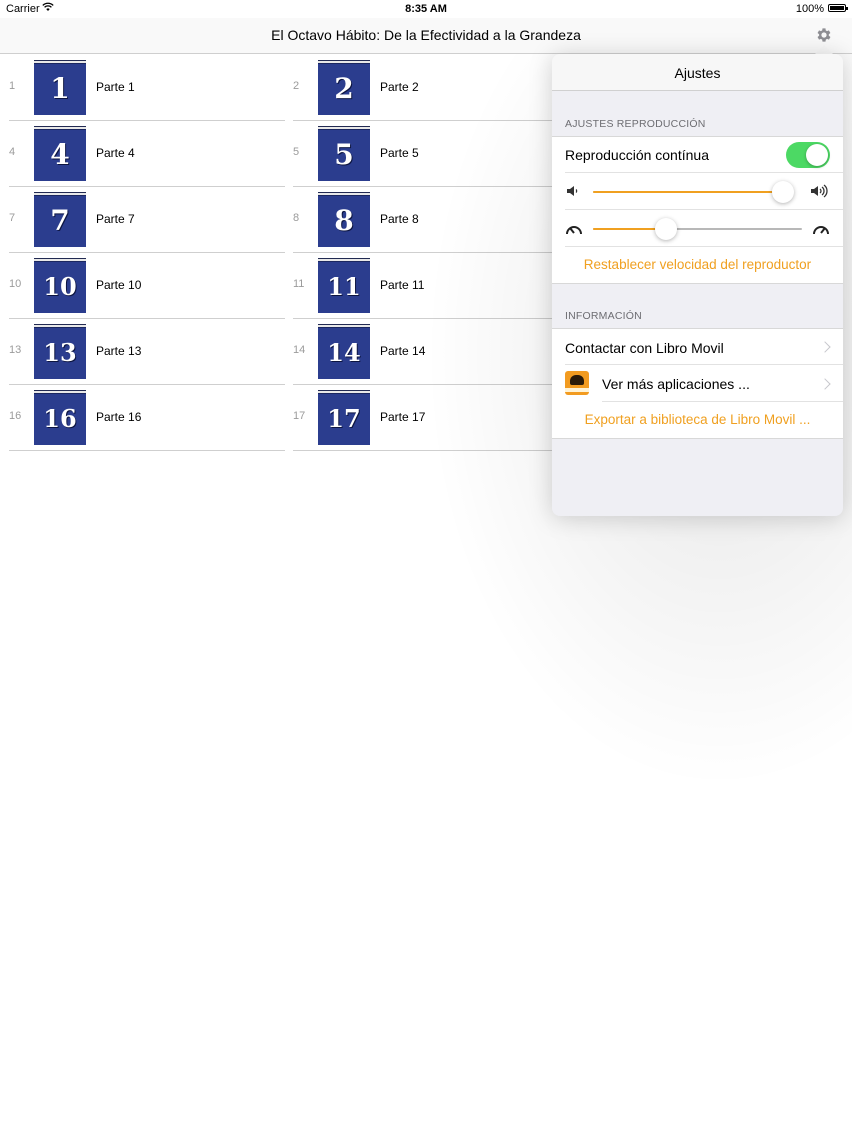 This screenshot has height=1136, width=852. I want to click on part-thumbnail: 4, so click(60, 153).